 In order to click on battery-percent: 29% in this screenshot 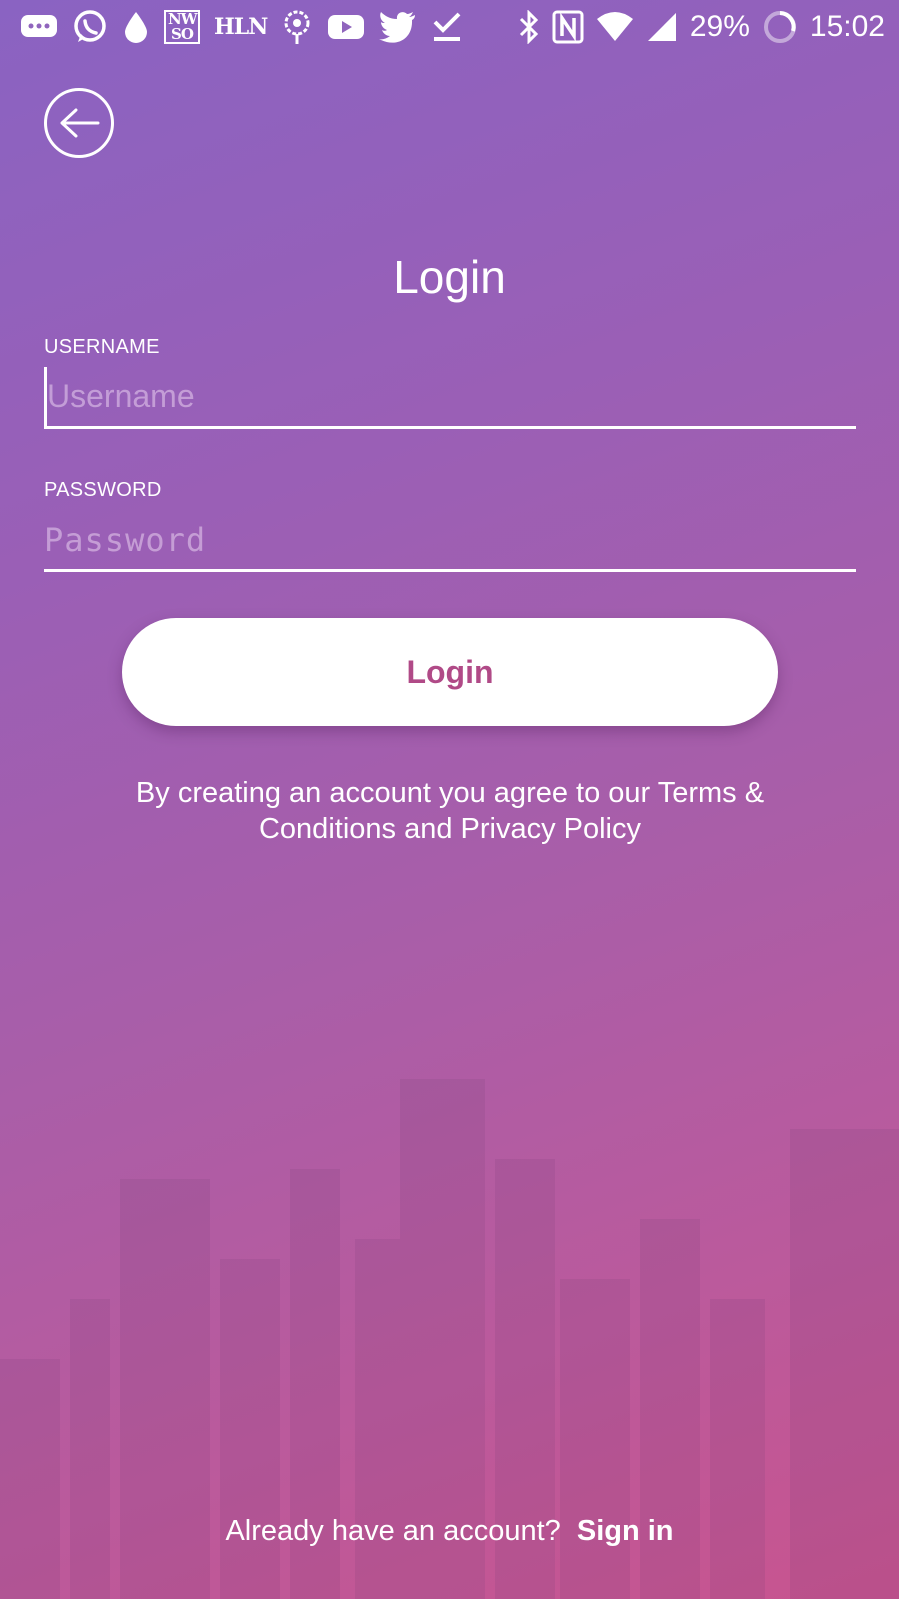, I will do `click(719, 26)`.